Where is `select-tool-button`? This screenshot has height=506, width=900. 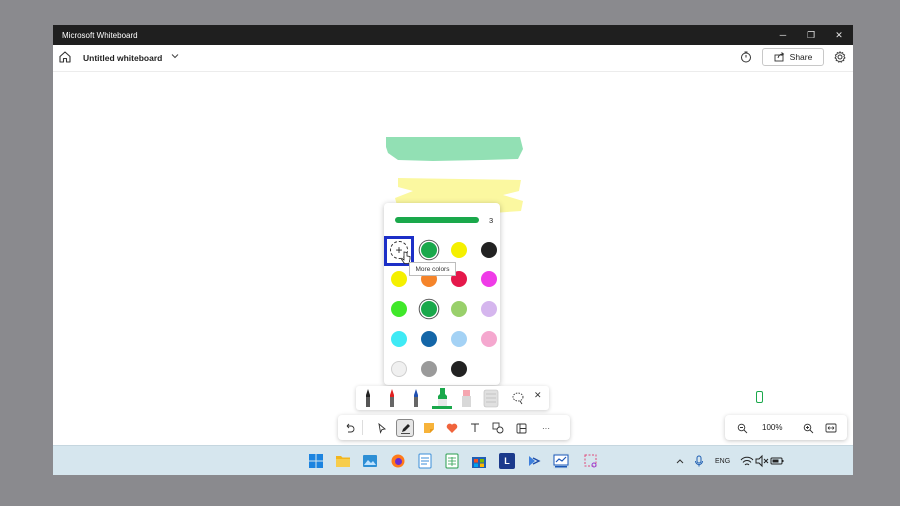
select-tool-button is located at coordinates (382, 428).